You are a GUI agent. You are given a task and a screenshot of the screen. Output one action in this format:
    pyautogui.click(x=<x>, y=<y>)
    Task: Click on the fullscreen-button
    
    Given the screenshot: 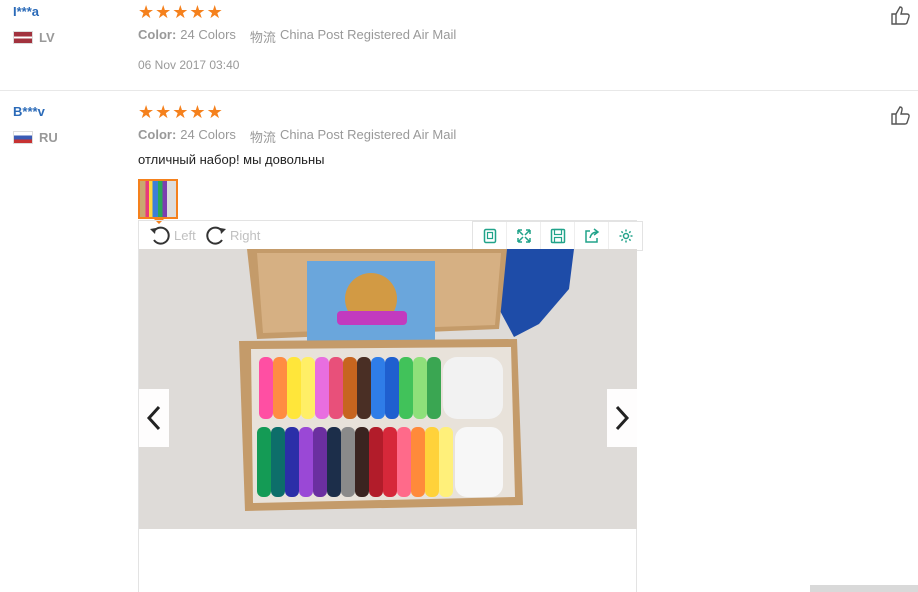 What is the action you would take?
    pyautogui.click(x=524, y=236)
    